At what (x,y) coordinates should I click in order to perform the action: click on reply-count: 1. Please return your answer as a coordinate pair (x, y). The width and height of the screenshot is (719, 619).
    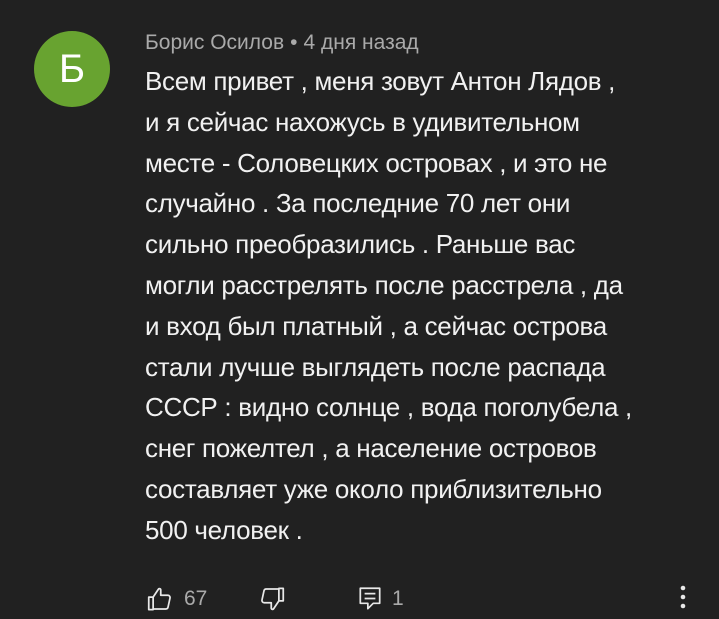
    Looking at the image, I should click on (398, 598).